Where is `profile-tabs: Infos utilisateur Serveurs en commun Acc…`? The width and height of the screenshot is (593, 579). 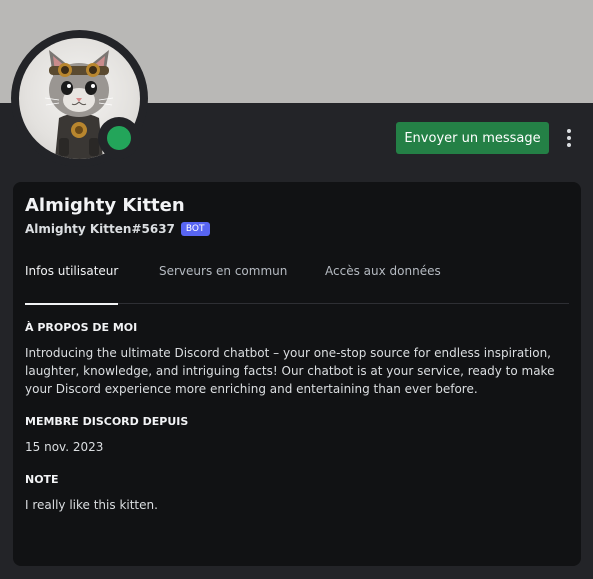 profile-tabs: Infos utilisateur Serveurs en commun Acc… is located at coordinates (297, 284).